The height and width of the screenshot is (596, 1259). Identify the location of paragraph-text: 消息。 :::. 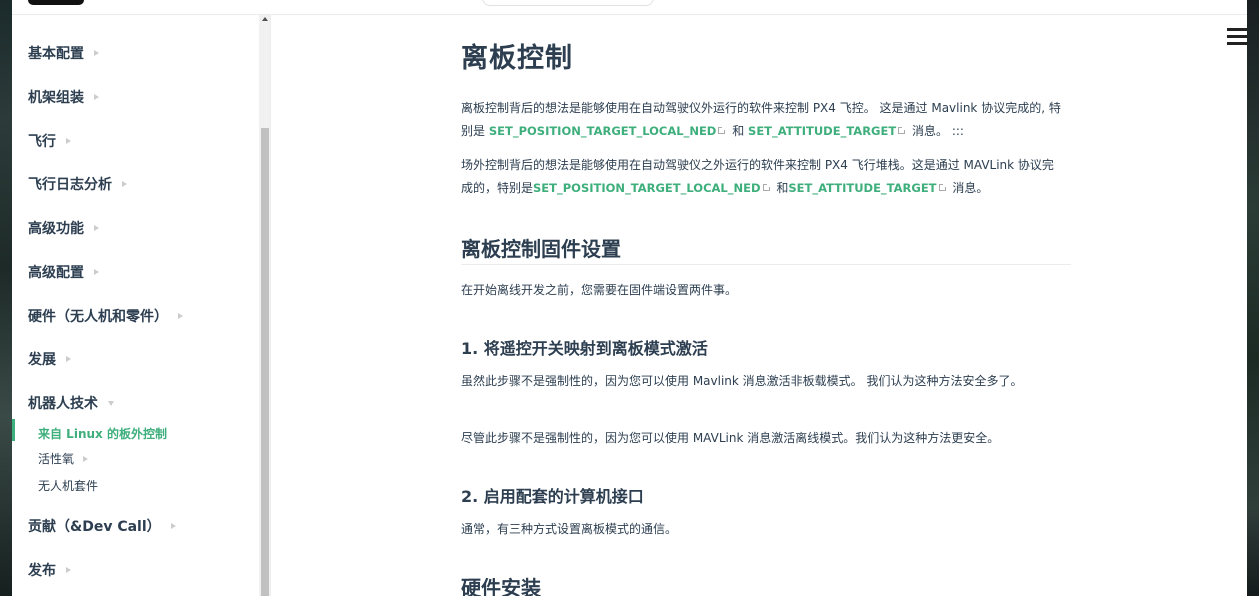
(938, 131).